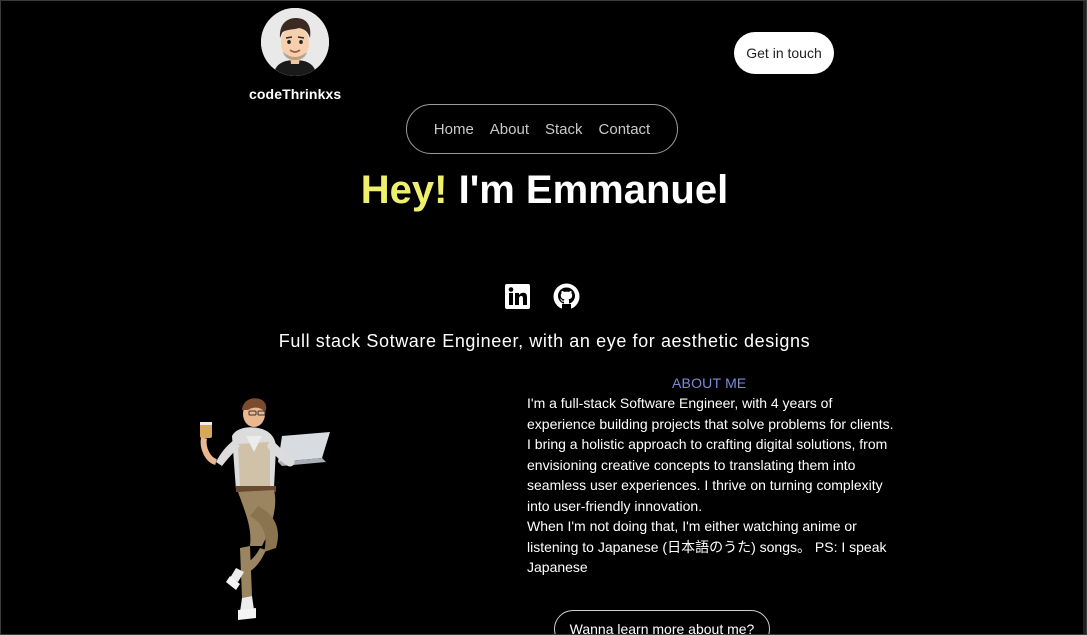 The height and width of the screenshot is (635, 1087). I want to click on brand-logo: codeThrinkxs, so click(295, 55).